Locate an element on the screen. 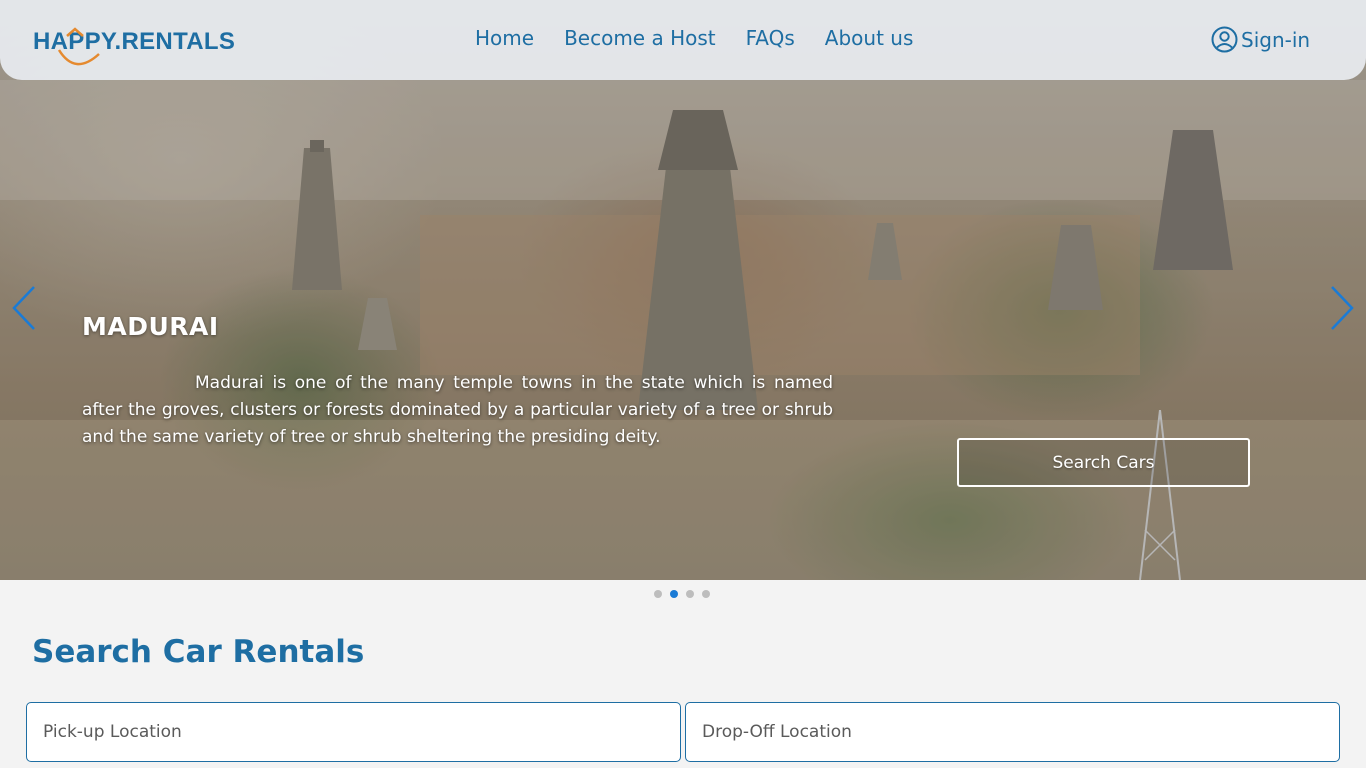 The width and height of the screenshot is (1366, 768). hero-city-title: MADURAI is located at coordinates (150, 326).